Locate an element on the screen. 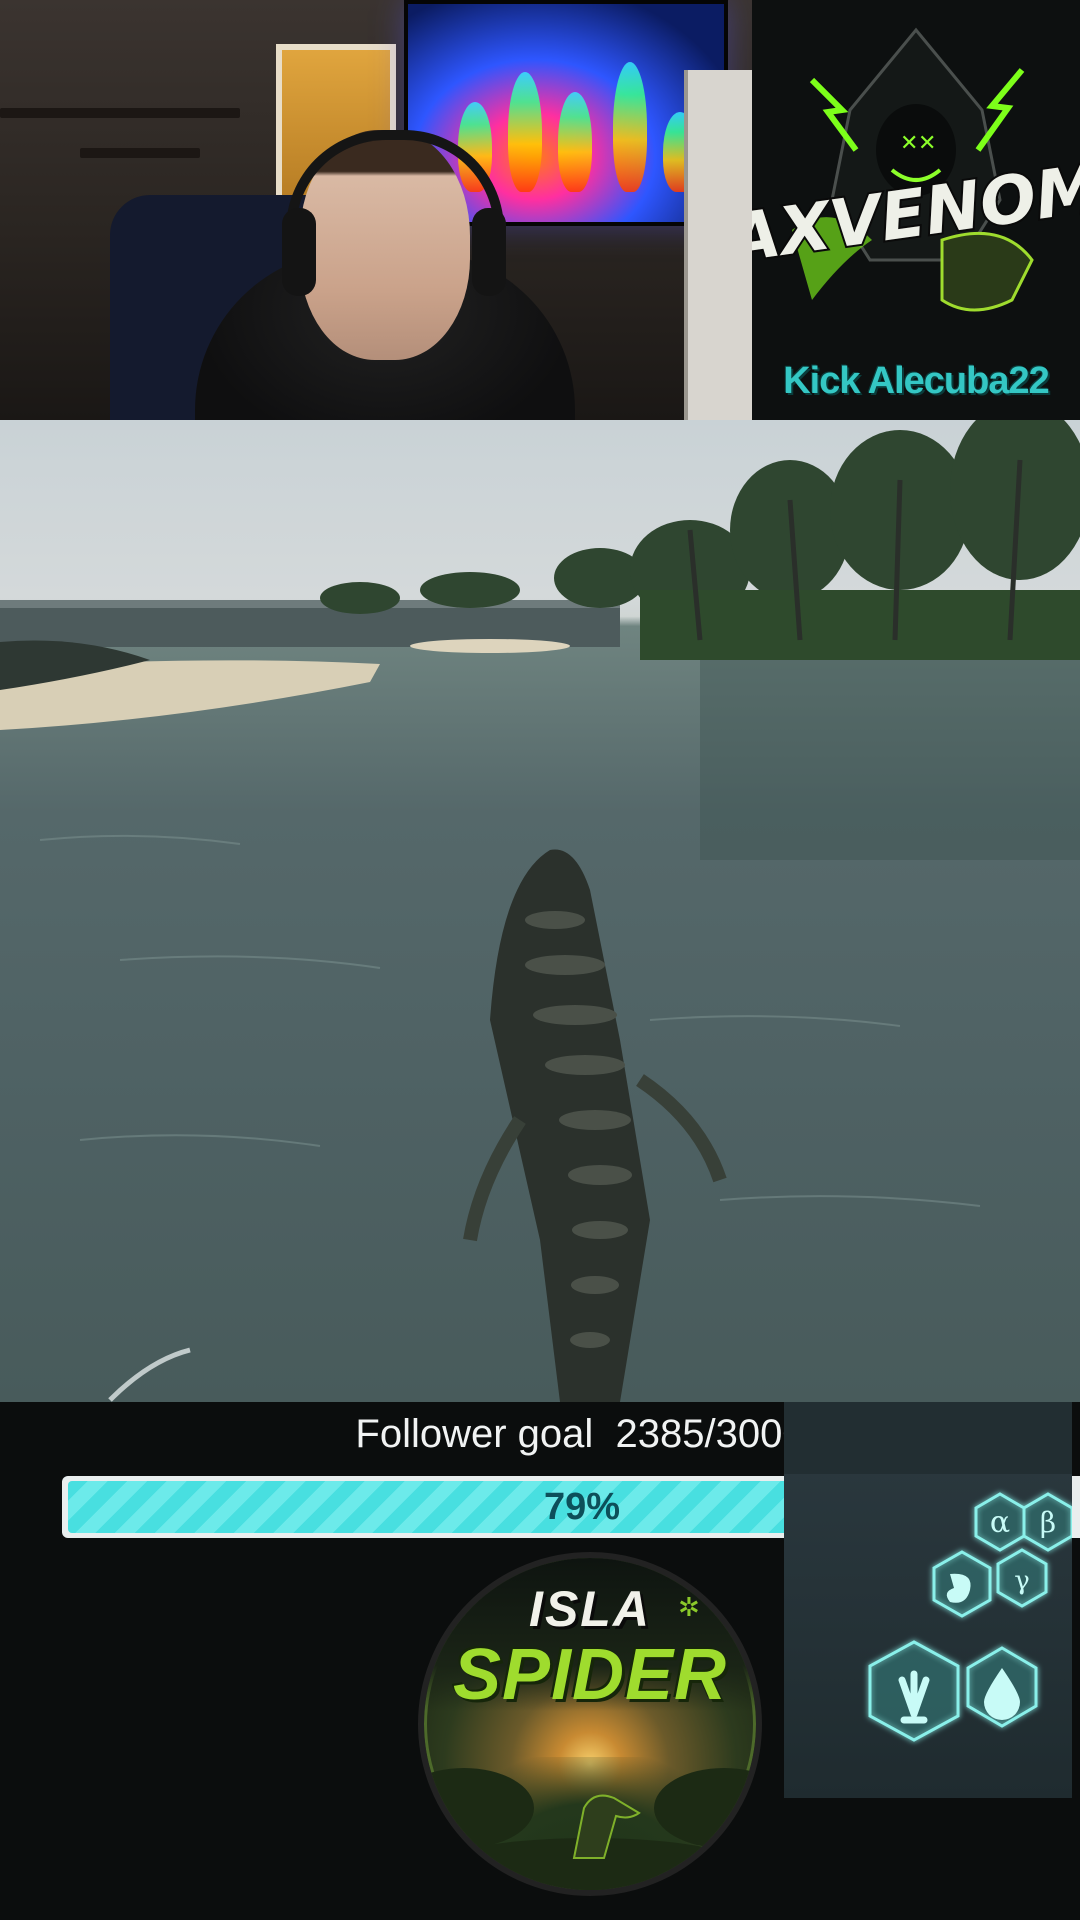 The image size is (1080, 1920). headset-earcup-left is located at coordinates (299, 252).